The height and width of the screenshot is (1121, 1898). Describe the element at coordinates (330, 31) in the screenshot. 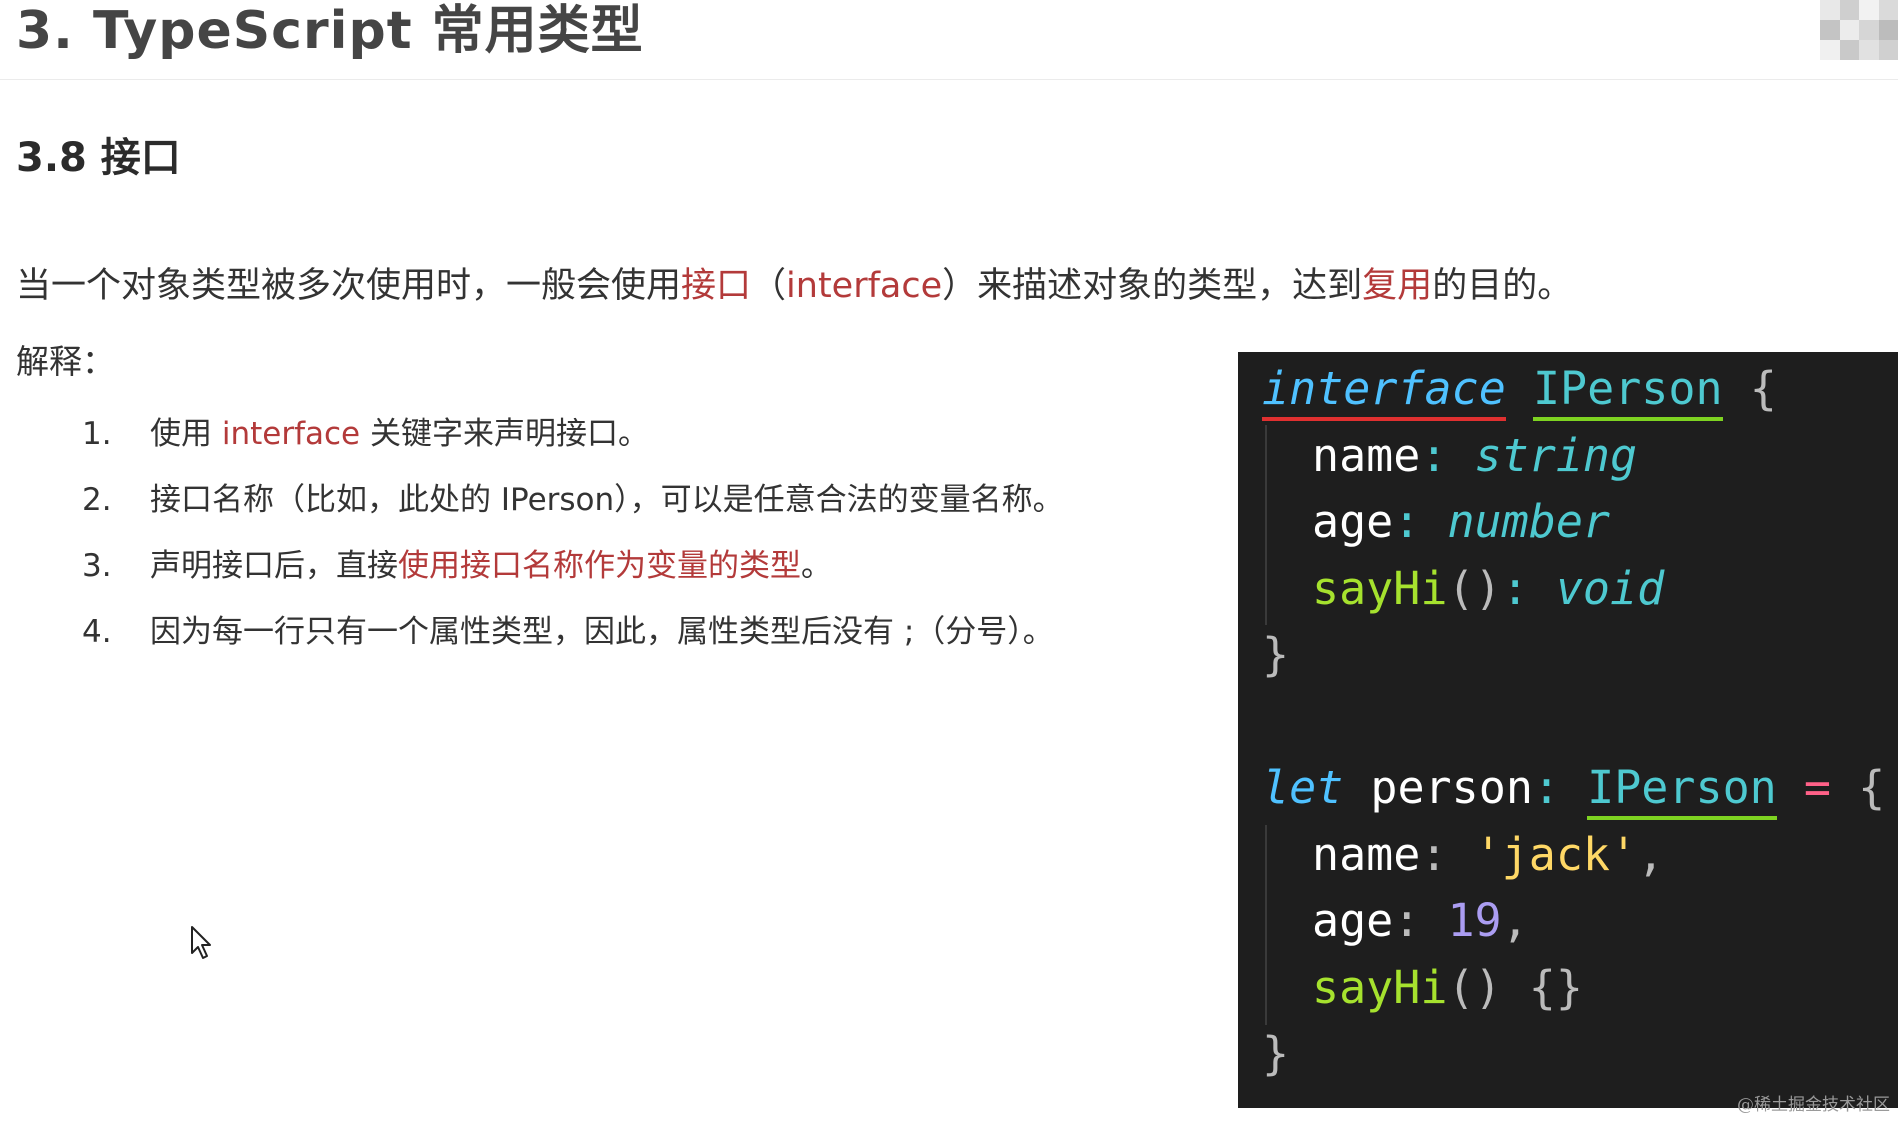

I see `chapter-title: 3. TypeScript 常用类型` at that location.